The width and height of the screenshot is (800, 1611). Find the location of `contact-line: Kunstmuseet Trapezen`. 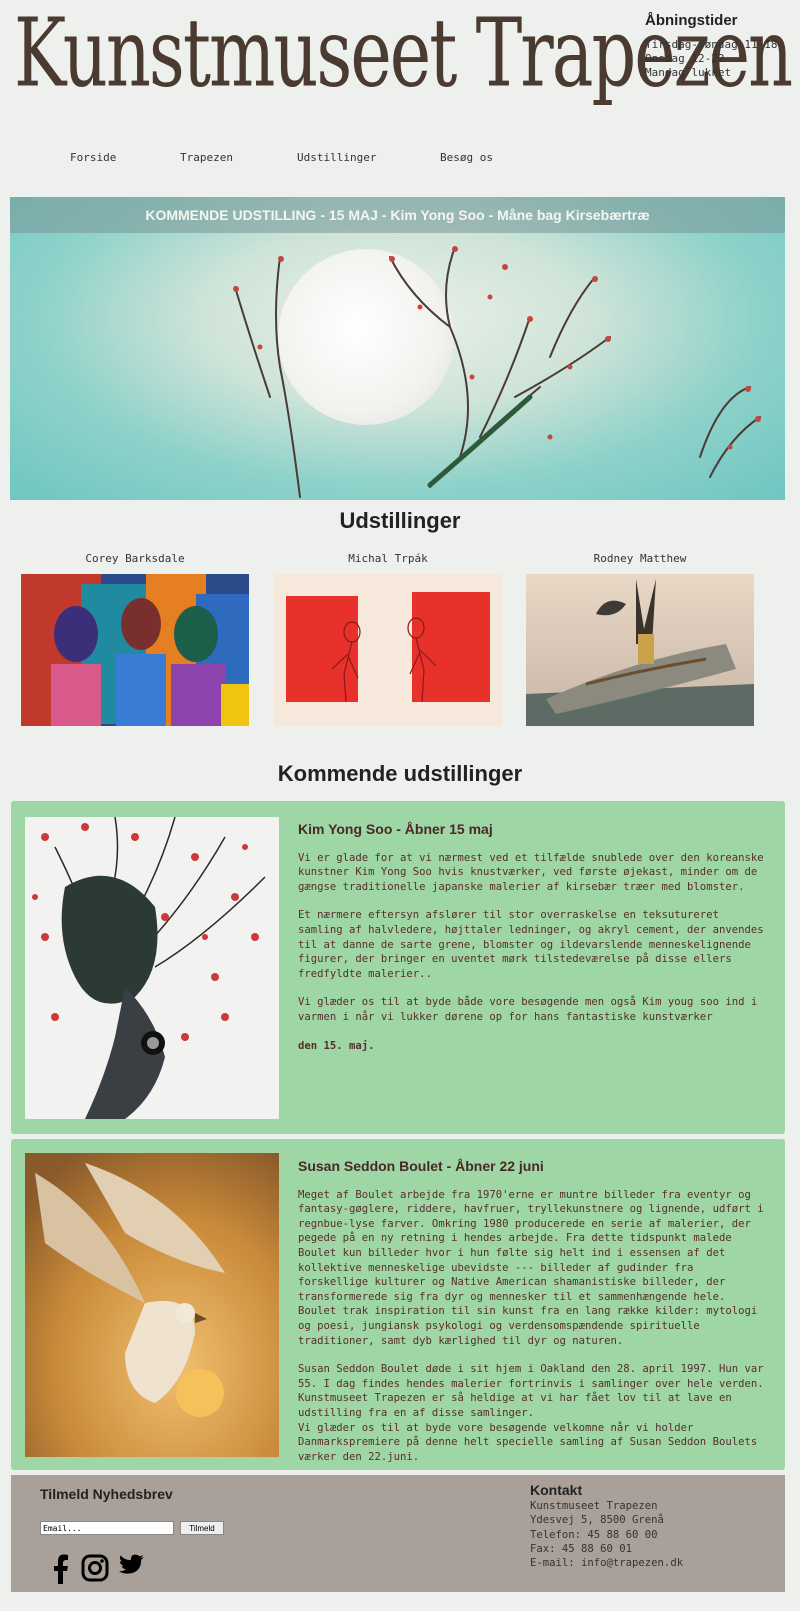

contact-line: Kunstmuseet Trapezen is located at coordinates (594, 1506).